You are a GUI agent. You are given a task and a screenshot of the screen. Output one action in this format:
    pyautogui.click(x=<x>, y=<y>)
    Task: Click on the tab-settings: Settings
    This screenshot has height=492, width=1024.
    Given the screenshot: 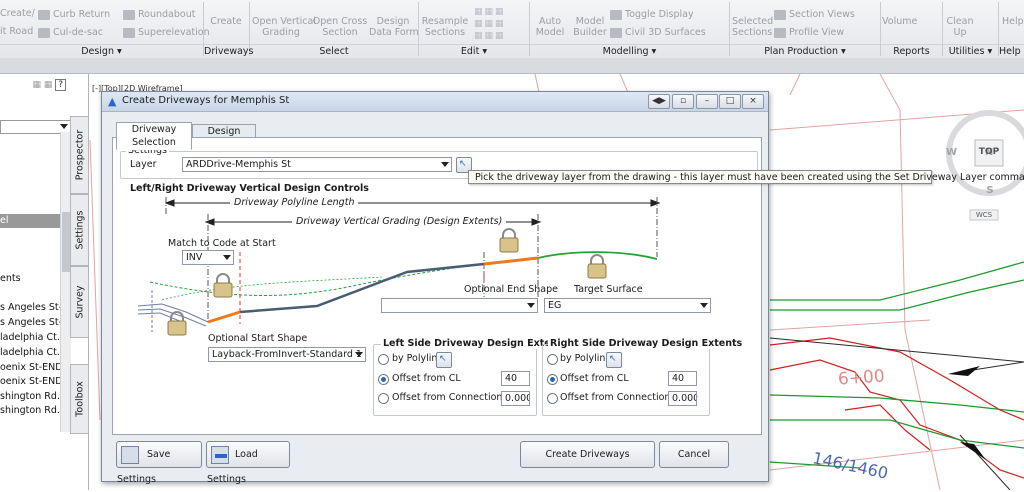 What is the action you would take?
    pyautogui.click(x=79, y=230)
    